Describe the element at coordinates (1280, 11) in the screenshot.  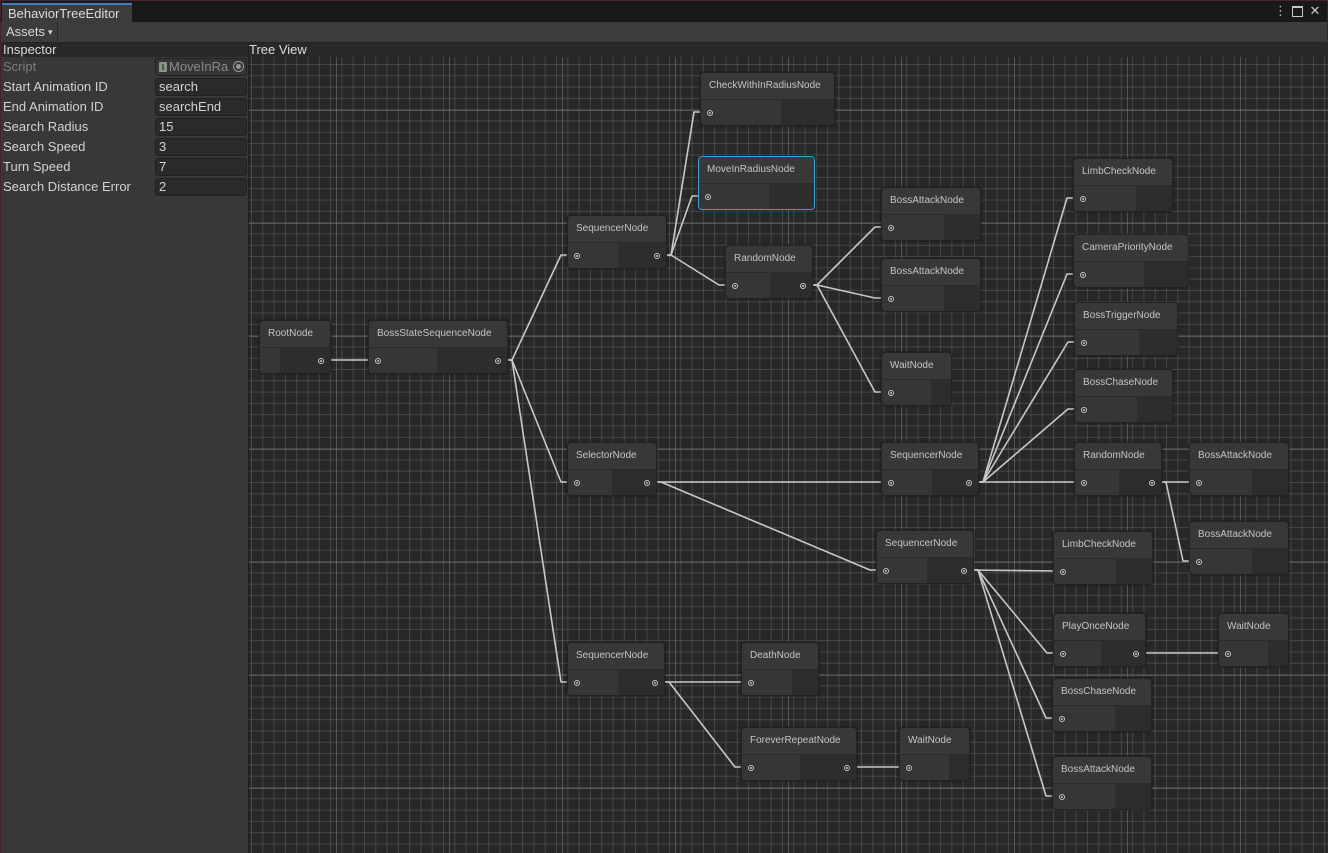
I see `kebab-menu-icon: ⋮` at that location.